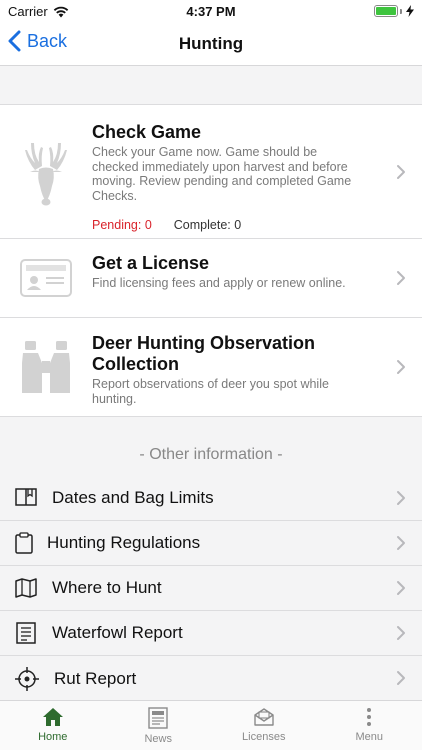 Image resolution: width=422 pixels, height=750 pixels. I want to click on tab-menu: Menu, so click(369, 725).